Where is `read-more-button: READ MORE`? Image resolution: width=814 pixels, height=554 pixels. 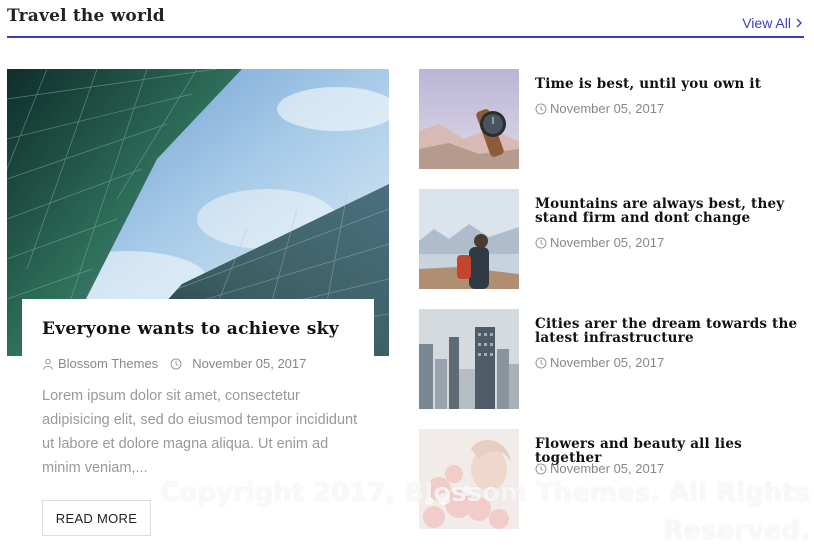
read-more-button: READ MORE is located at coordinates (96, 518).